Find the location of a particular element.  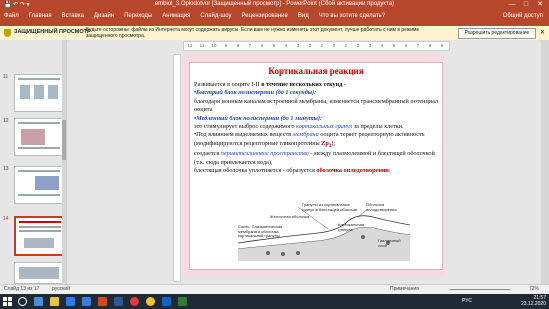

ruler-tick: 7 is located at coordinates (250, 45).